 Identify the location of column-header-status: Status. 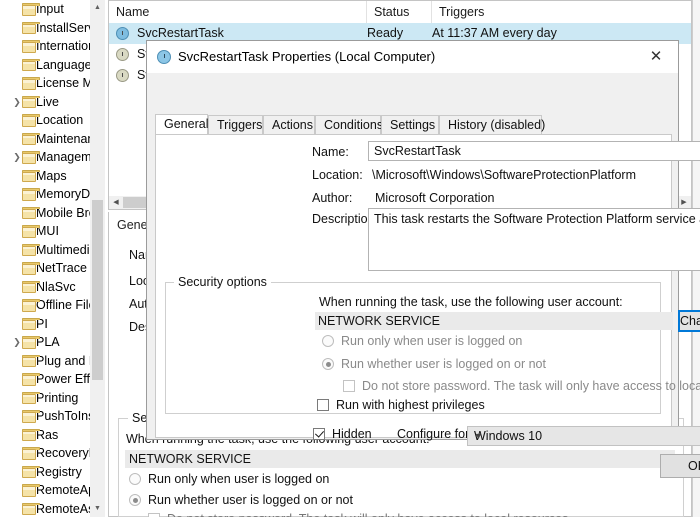
(399, 12).